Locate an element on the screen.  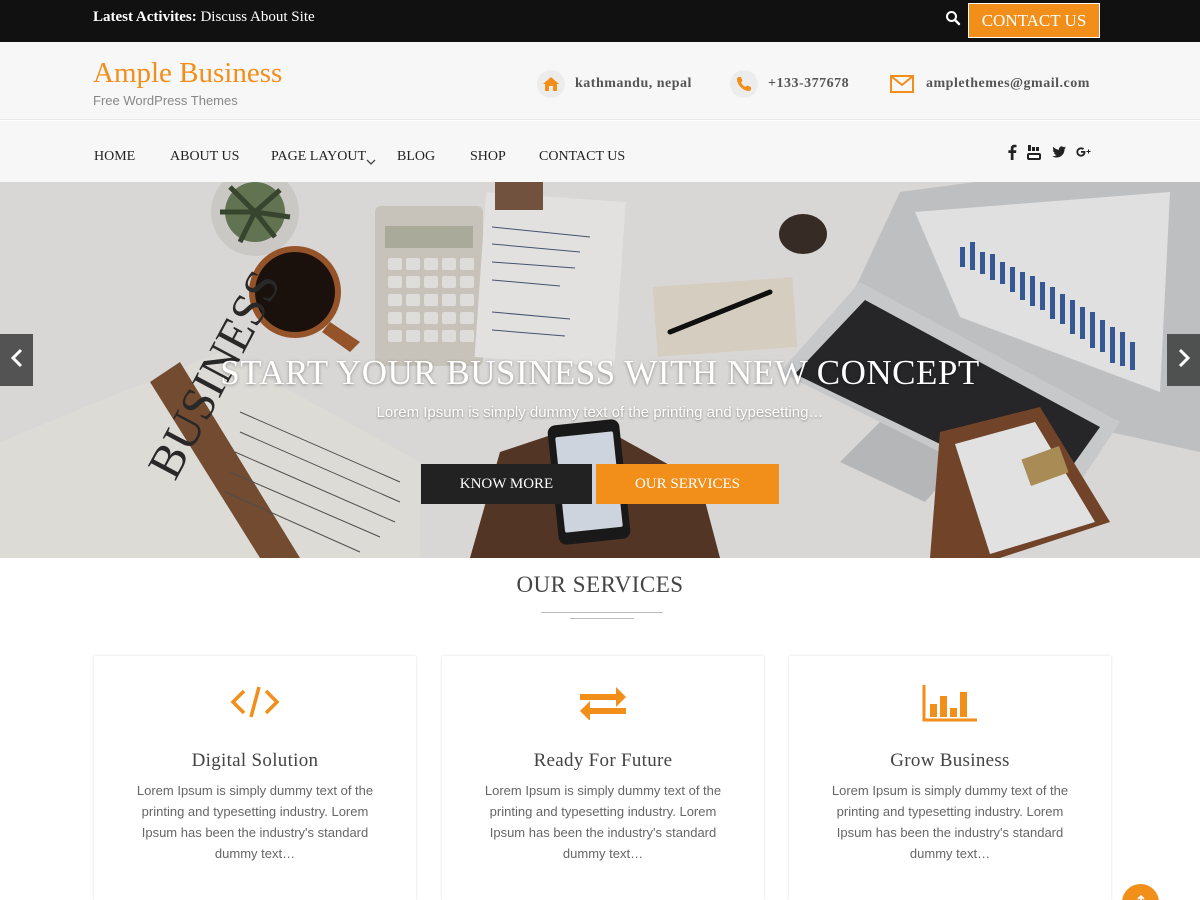
chevron-left-icon is located at coordinates (17, 360).